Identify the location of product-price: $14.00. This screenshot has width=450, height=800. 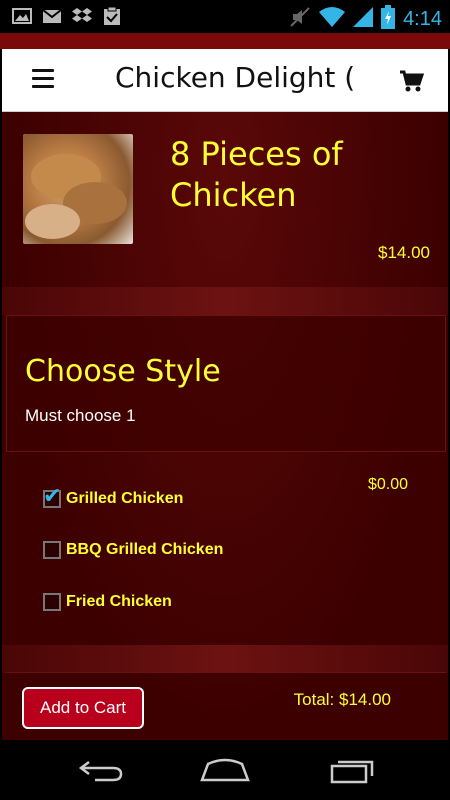
(404, 252).